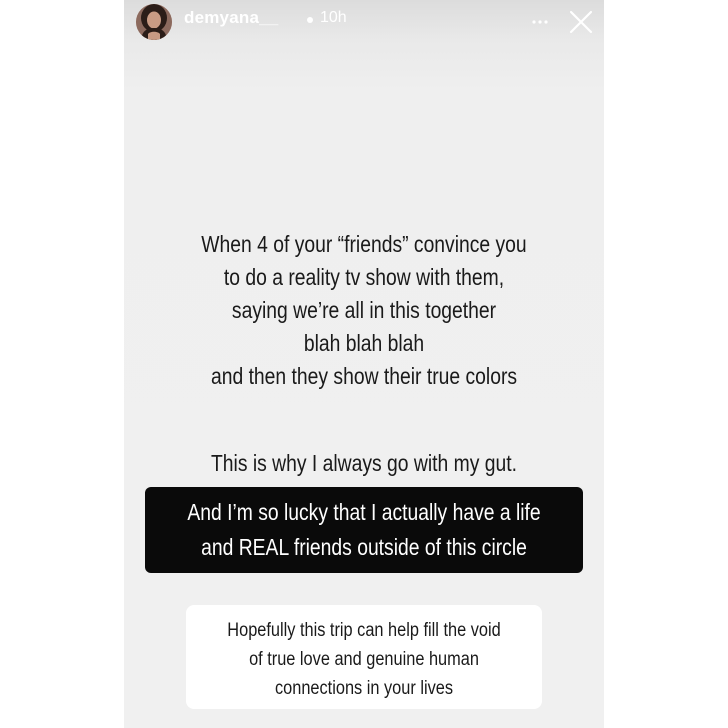 The height and width of the screenshot is (728, 728). Describe the element at coordinates (364, 376) in the screenshot. I see `text-line: and then they show their true colors` at that location.